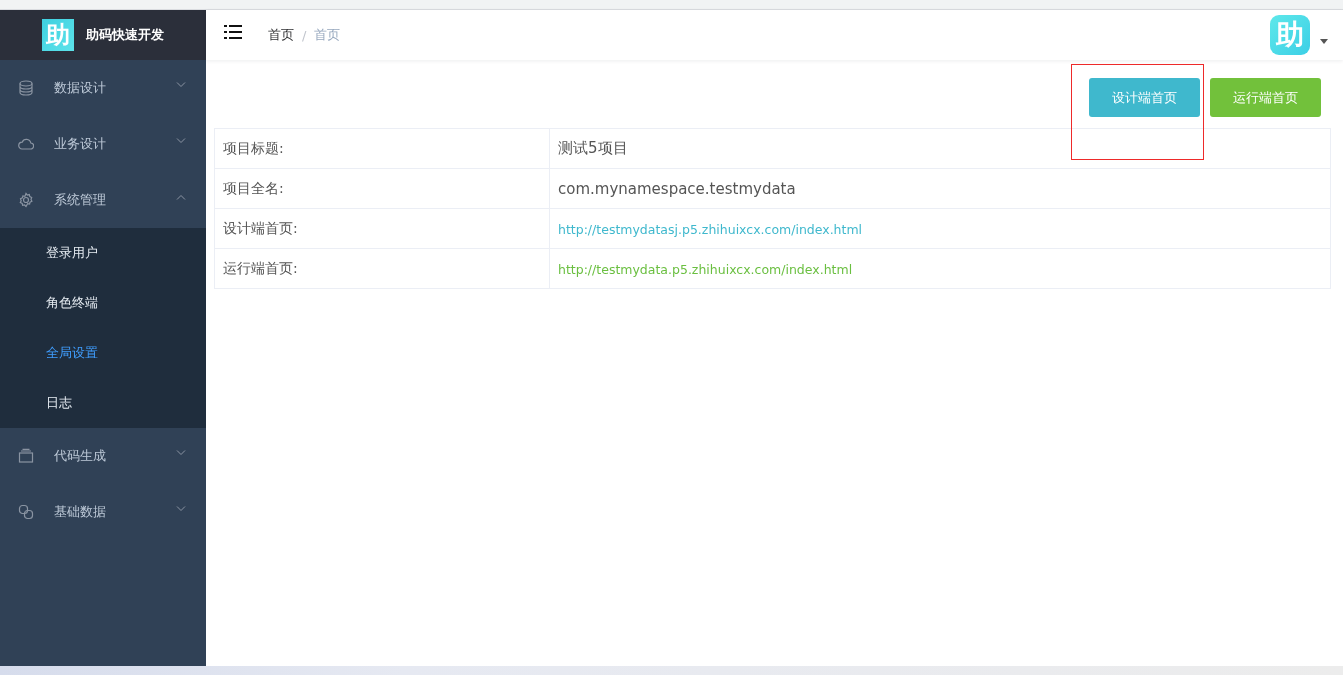 Image resolution: width=1343 pixels, height=675 pixels. Describe the element at coordinates (382, 268) in the screenshot. I see `label-cell: 运行端首页:` at that location.